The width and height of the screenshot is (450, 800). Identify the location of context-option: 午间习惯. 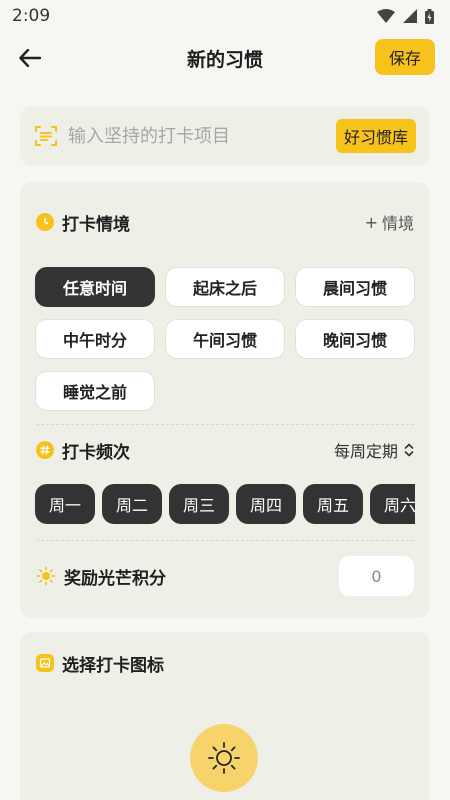
(225, 339).